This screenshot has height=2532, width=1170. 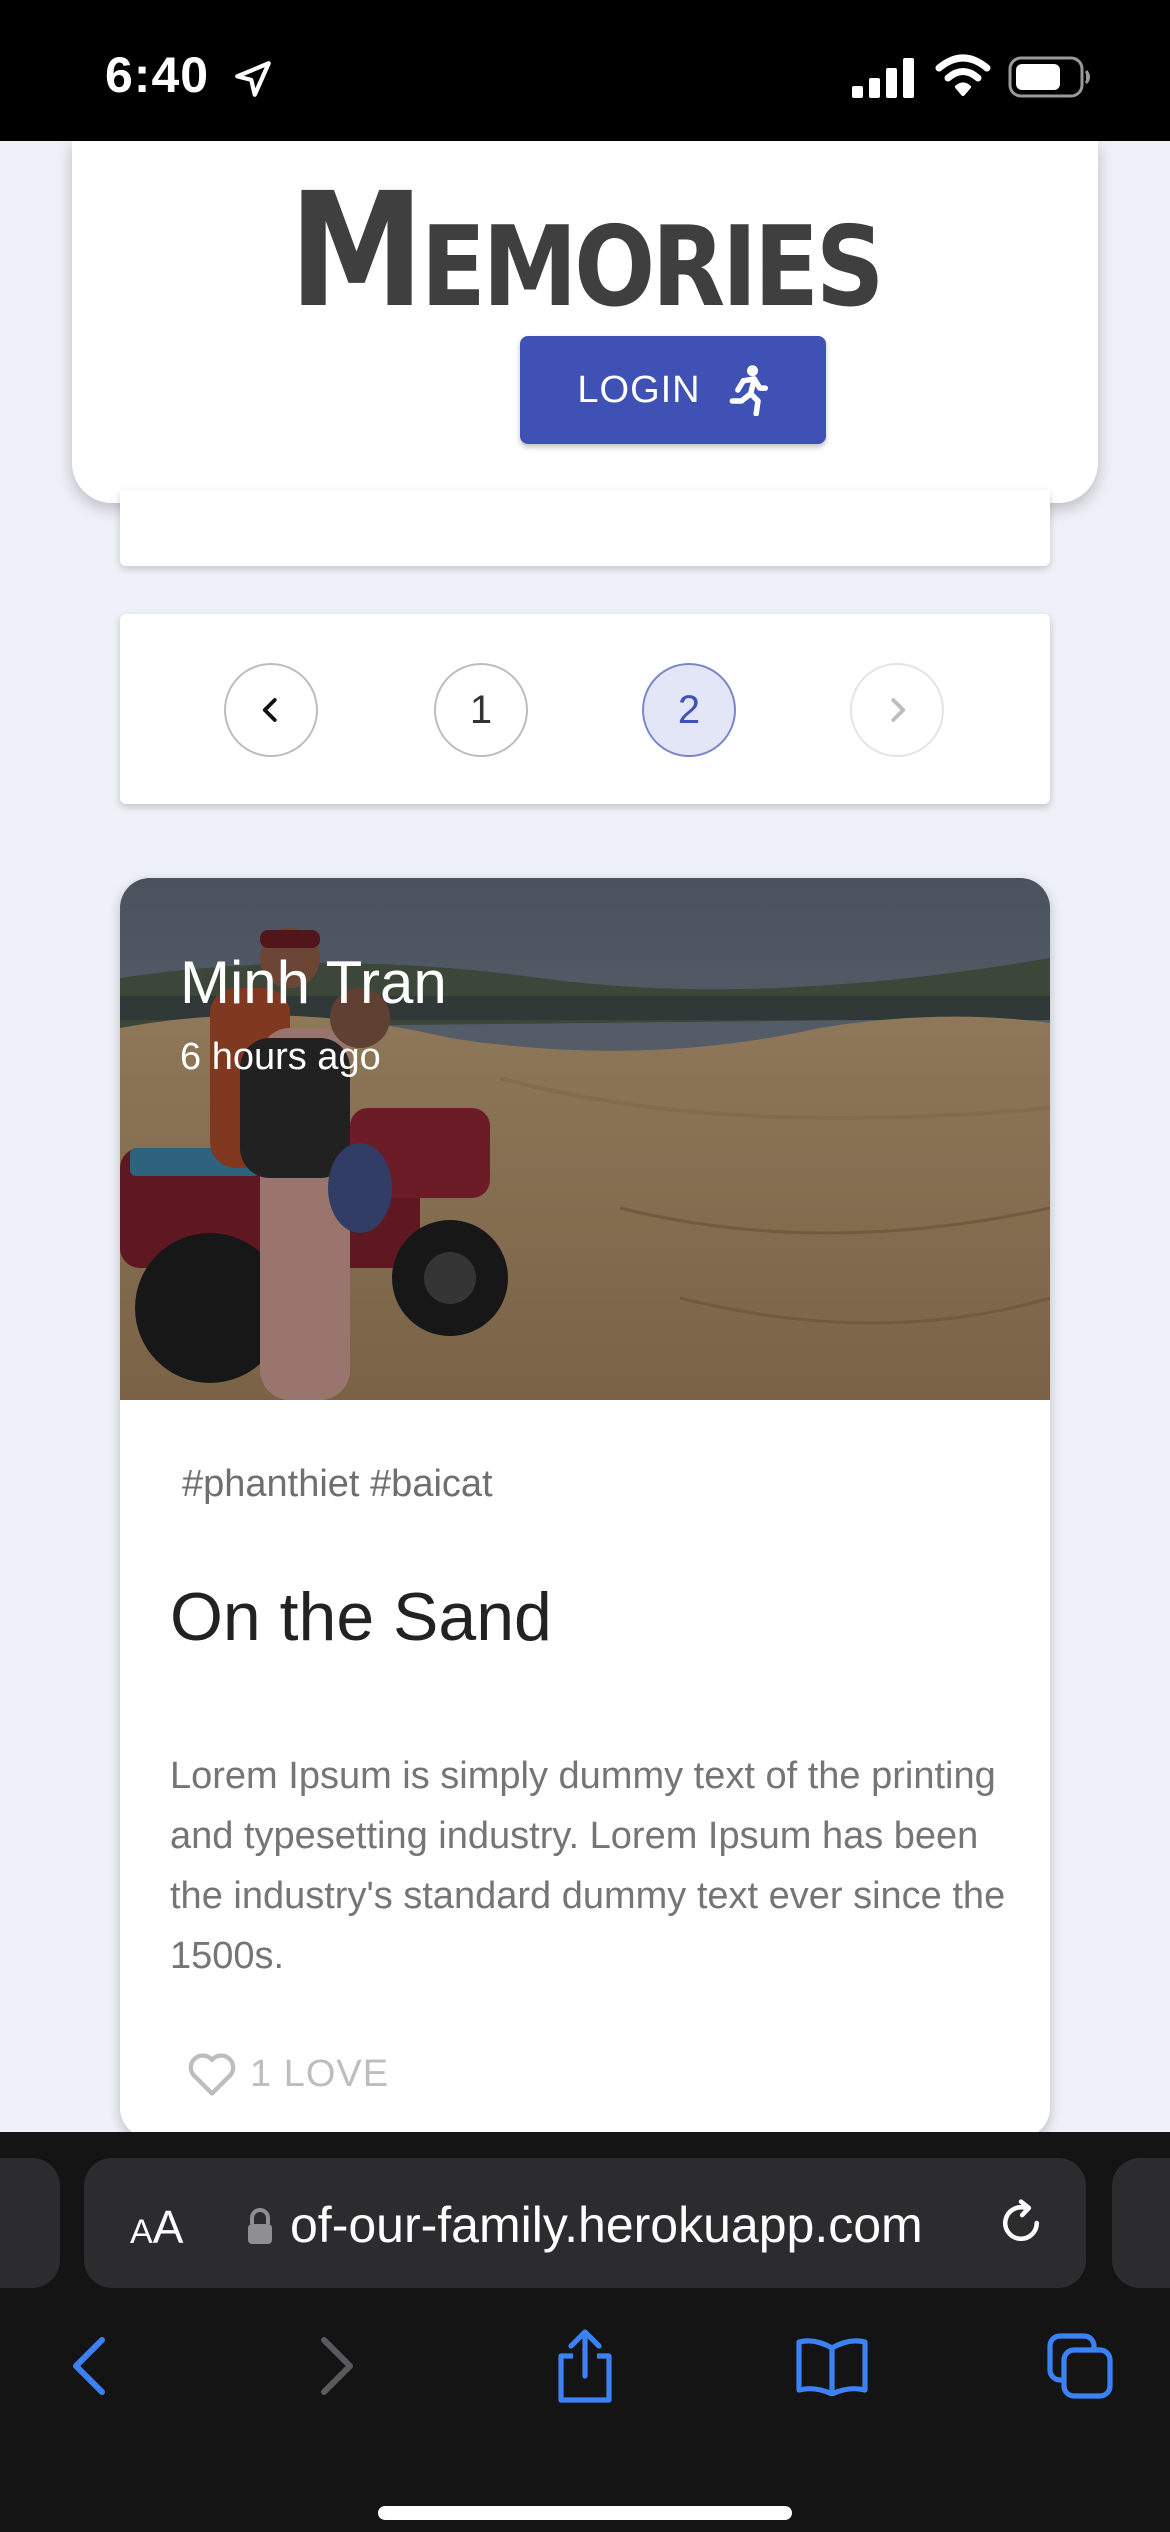 What do you see at coordinates (253, 79) in the screenshot?
I see `location-arrow-icon` at bounding box center [253, 79].